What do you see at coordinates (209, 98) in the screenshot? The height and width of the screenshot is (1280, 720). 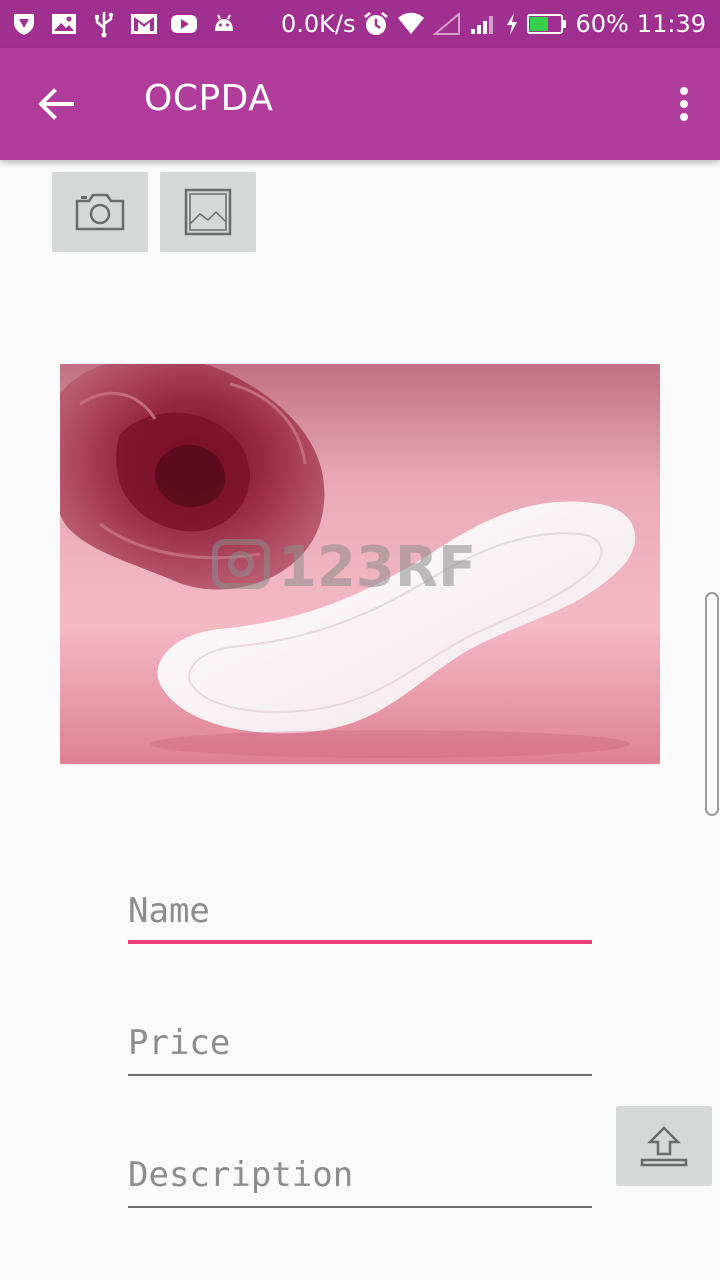 I see `page-title: OCPDA` at bounding box center [209, 98].